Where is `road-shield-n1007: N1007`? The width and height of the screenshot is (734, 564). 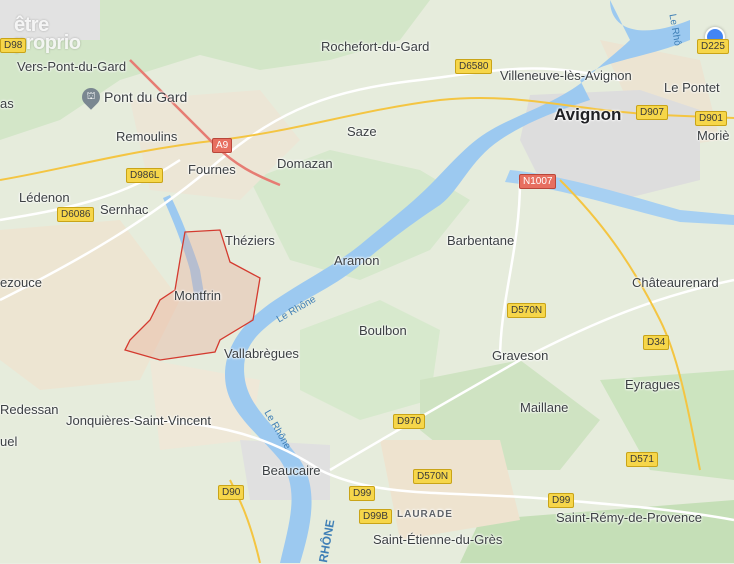
road-shield-n1007: N1007 is located at coordinates (538, 181).